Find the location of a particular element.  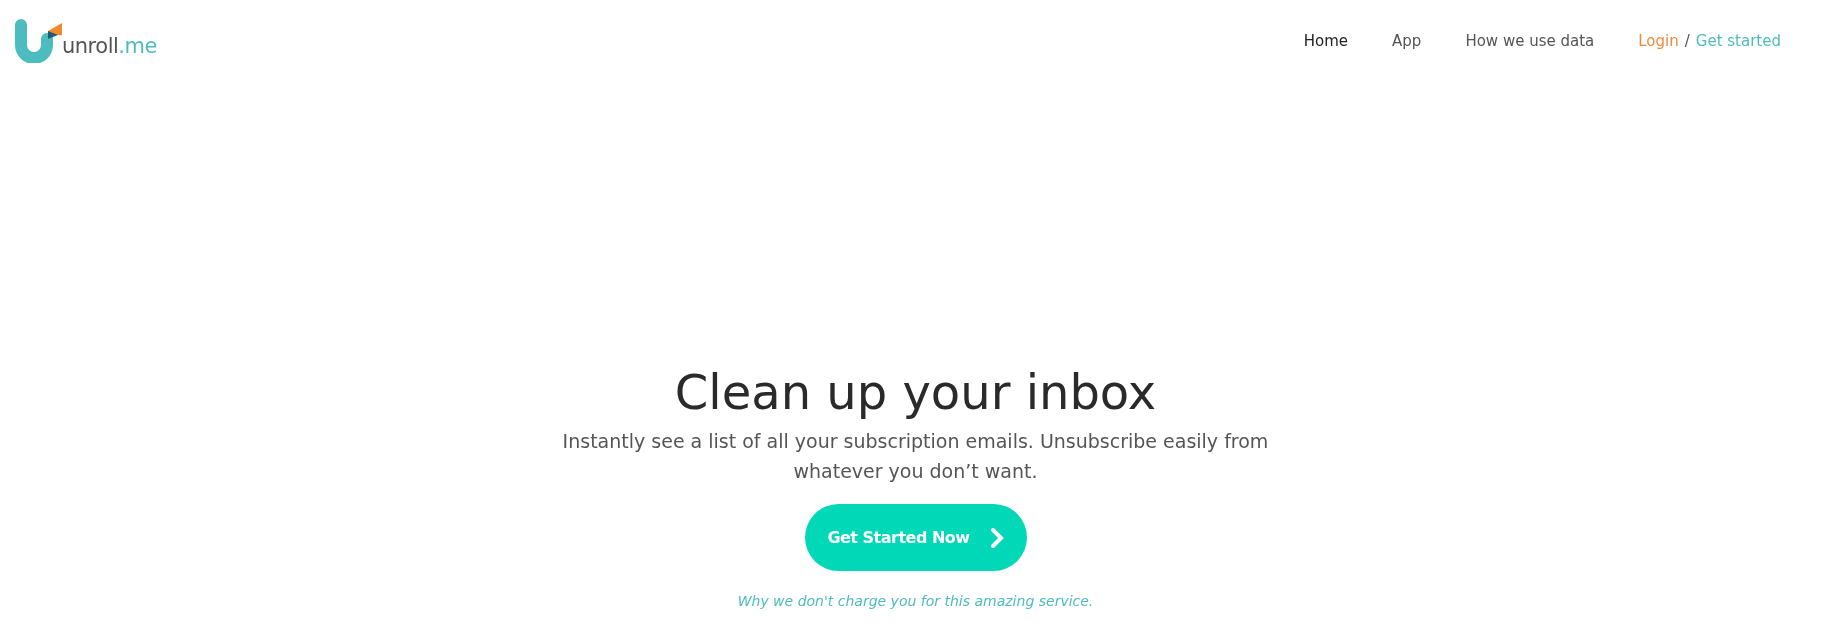

chevron-right-icon is located at coordinates (996, 537).